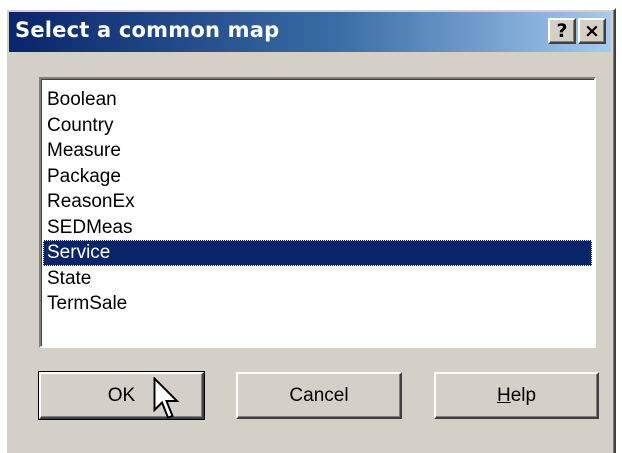 Image resolution: width=622 pixels, height=453 pixels. What do you see at coordinates (317, 279) in the screenshot?
I see `list-item: State` at bounding box center [317, 279].